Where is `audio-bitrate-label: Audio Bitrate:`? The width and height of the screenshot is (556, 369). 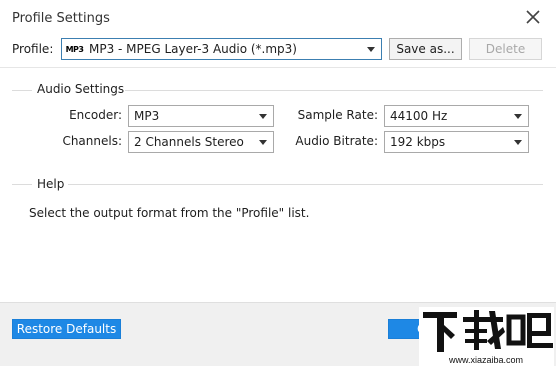
audio-bitrate-label: Audio Bitrate: is located at coordinates (336, 141).